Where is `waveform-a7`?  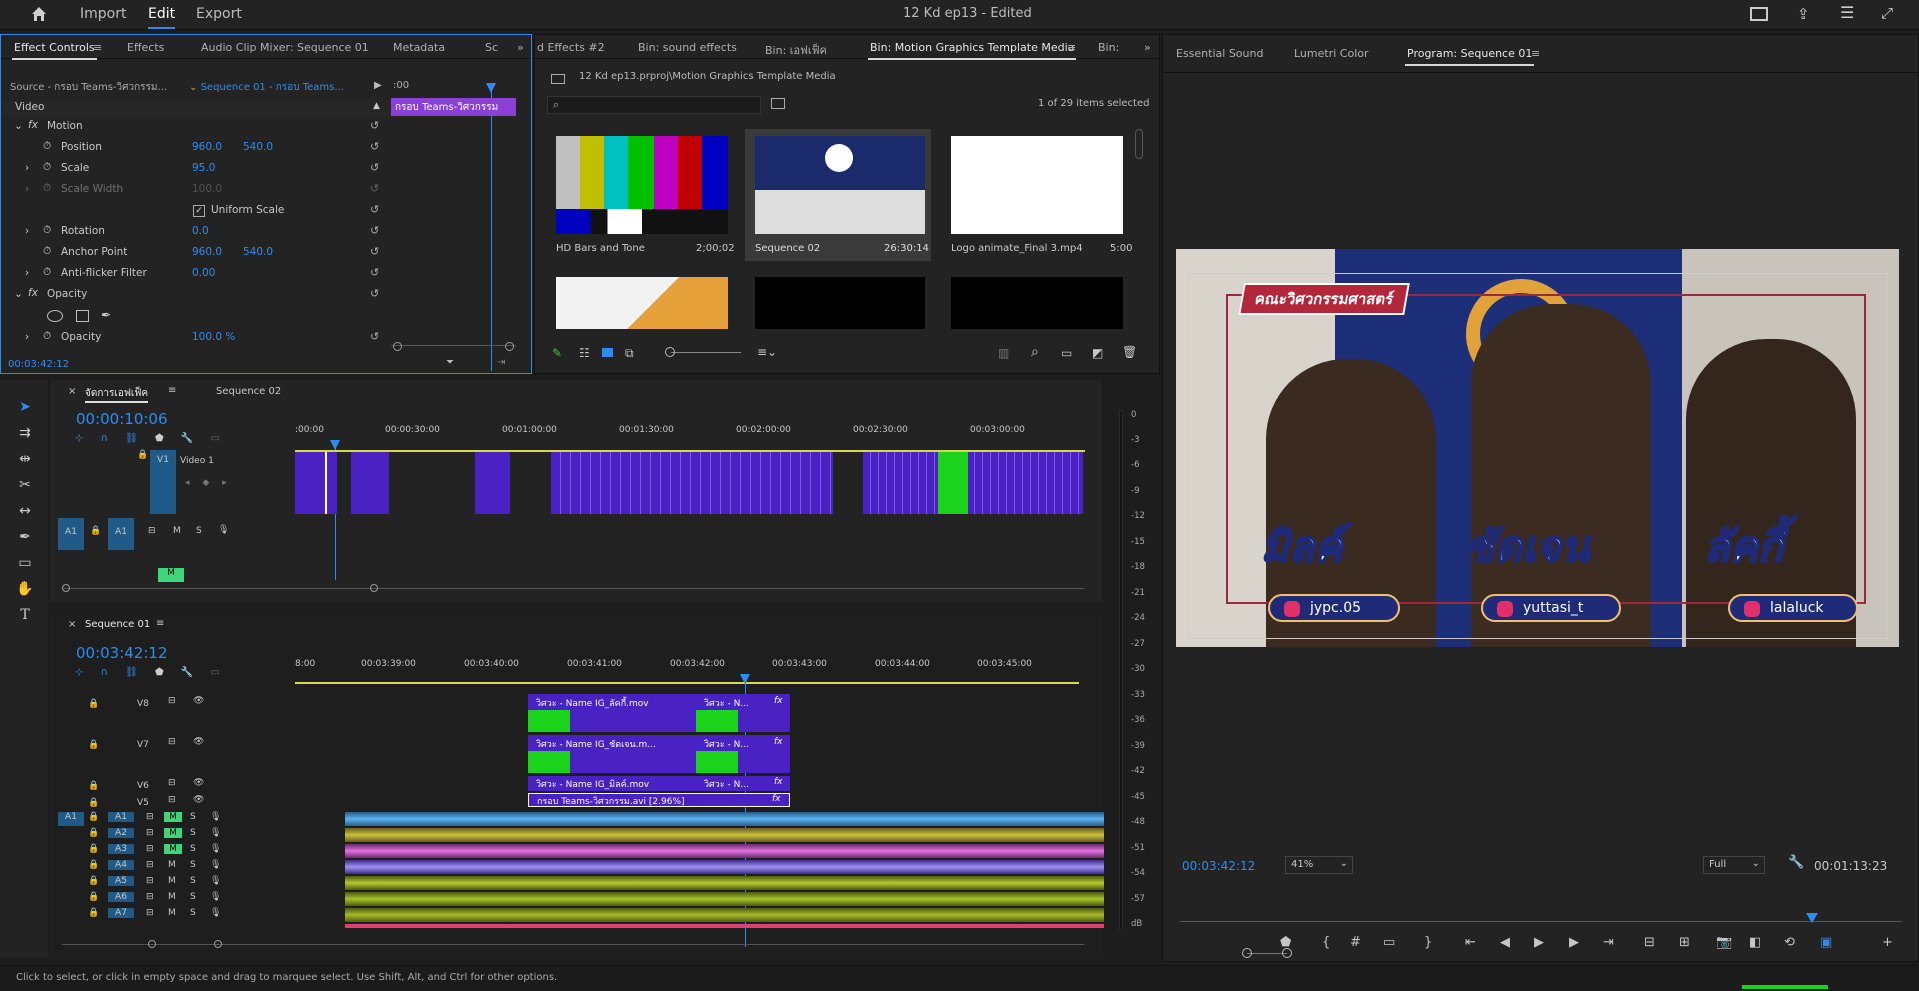 waveform-a7 is located at coordinates (737, 915).